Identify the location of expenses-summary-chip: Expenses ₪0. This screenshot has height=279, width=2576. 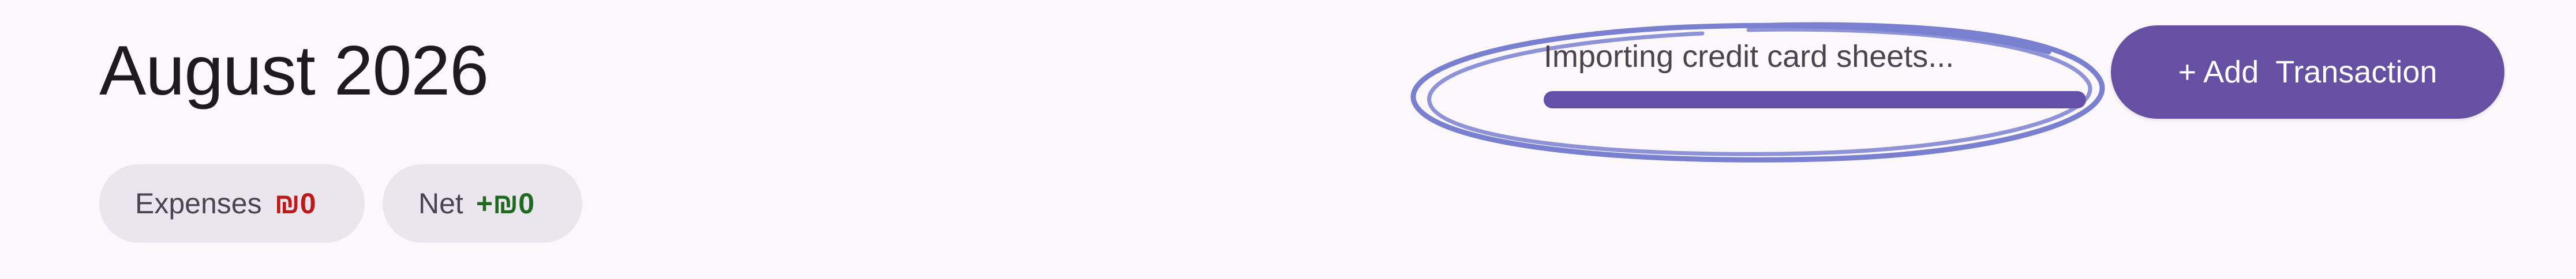
(232, 203).